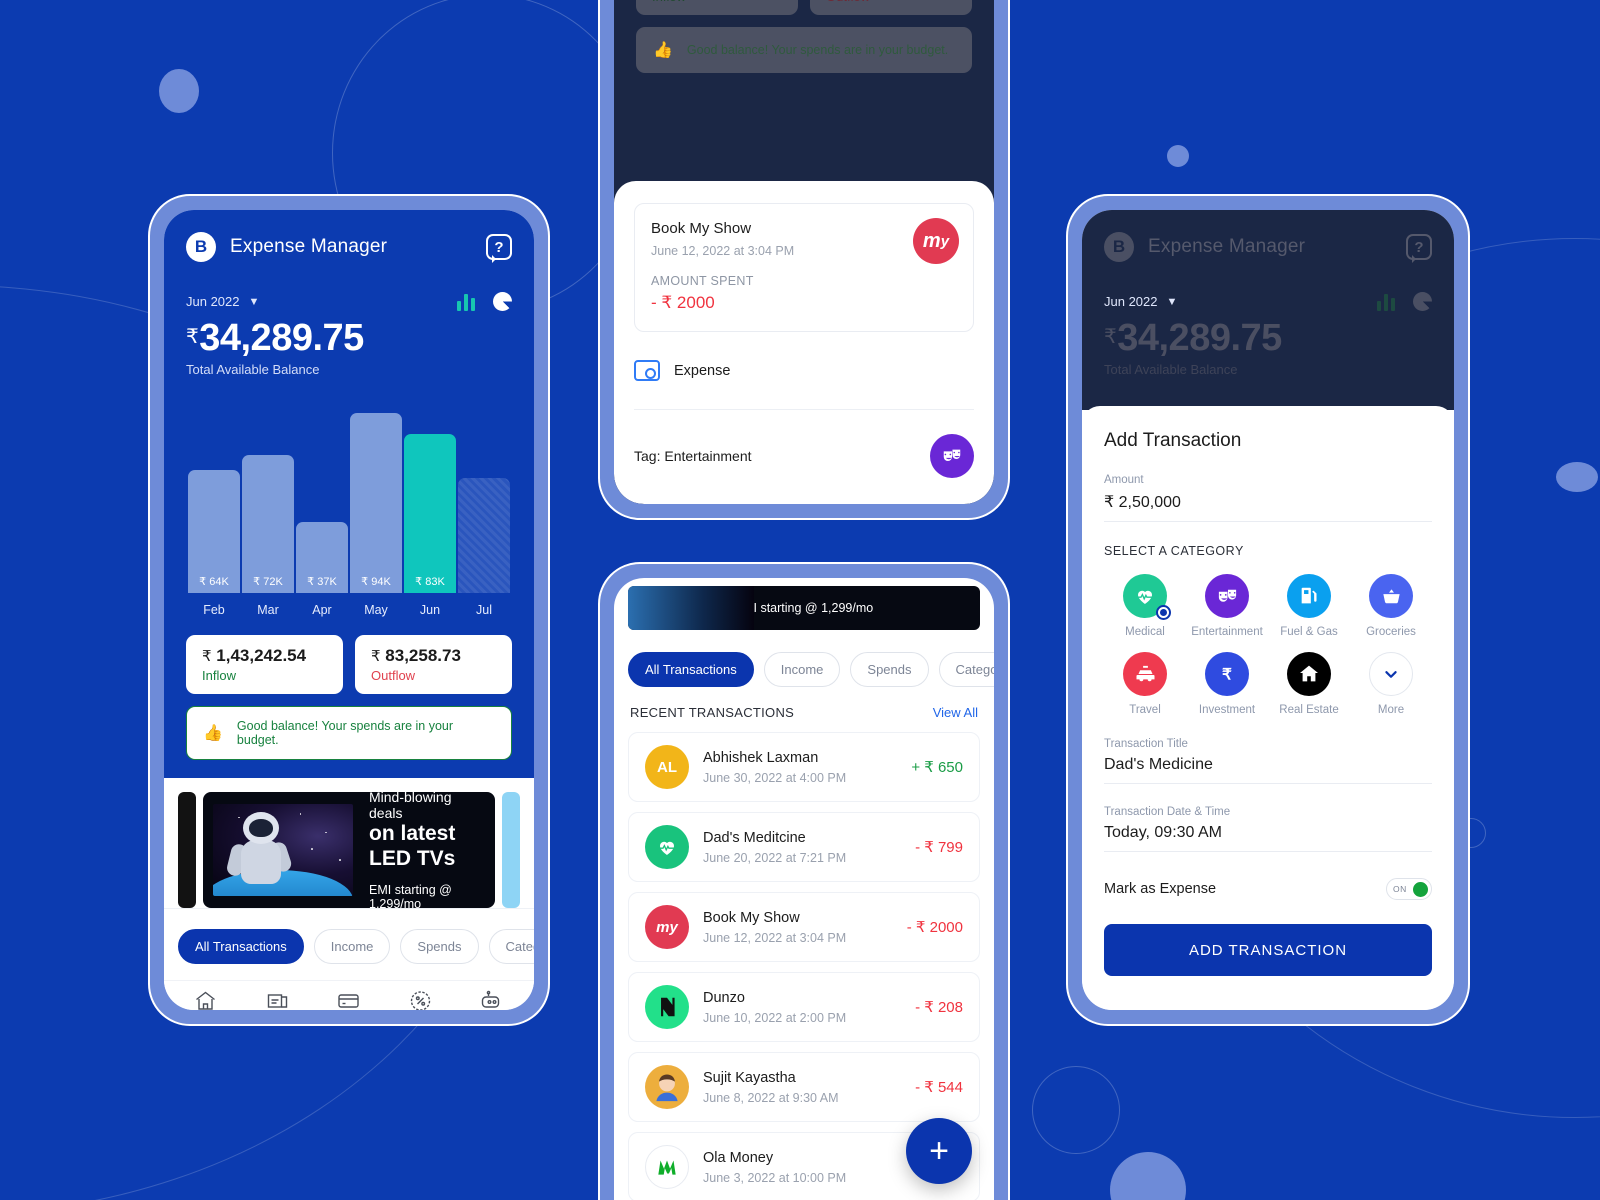  I want to click on bar-apr: ₹ 37K, so click(322, 557).